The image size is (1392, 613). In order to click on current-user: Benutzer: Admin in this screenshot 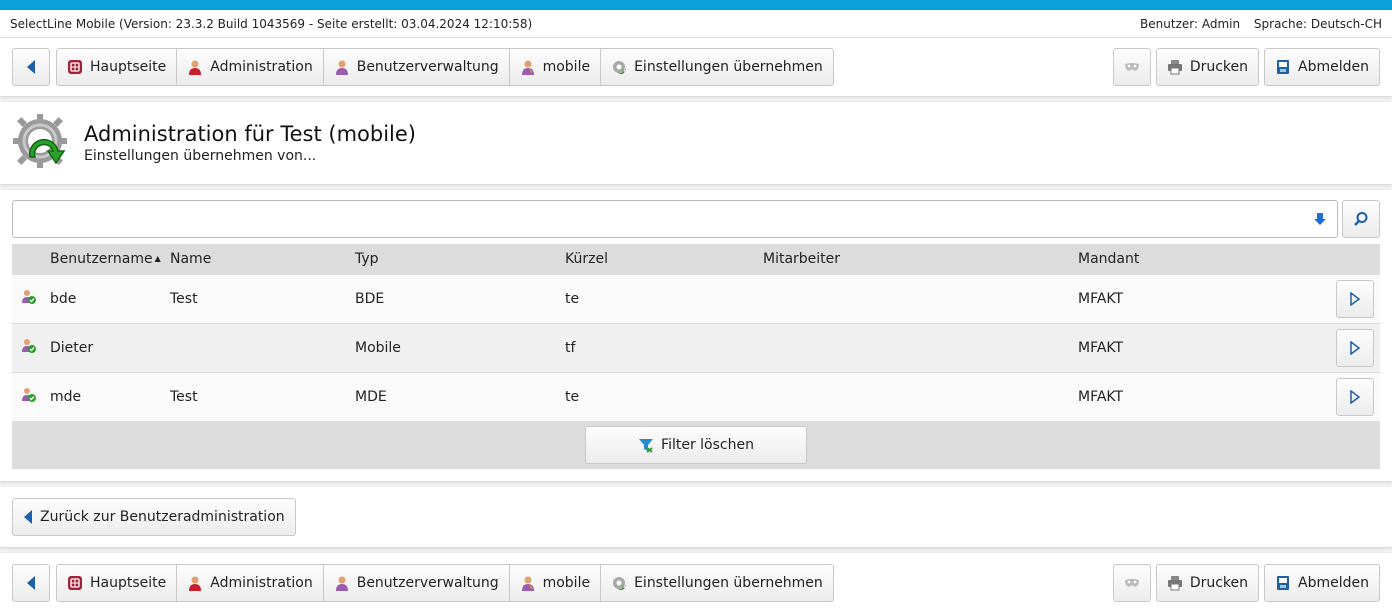, I will do `click(1190, 23)`.